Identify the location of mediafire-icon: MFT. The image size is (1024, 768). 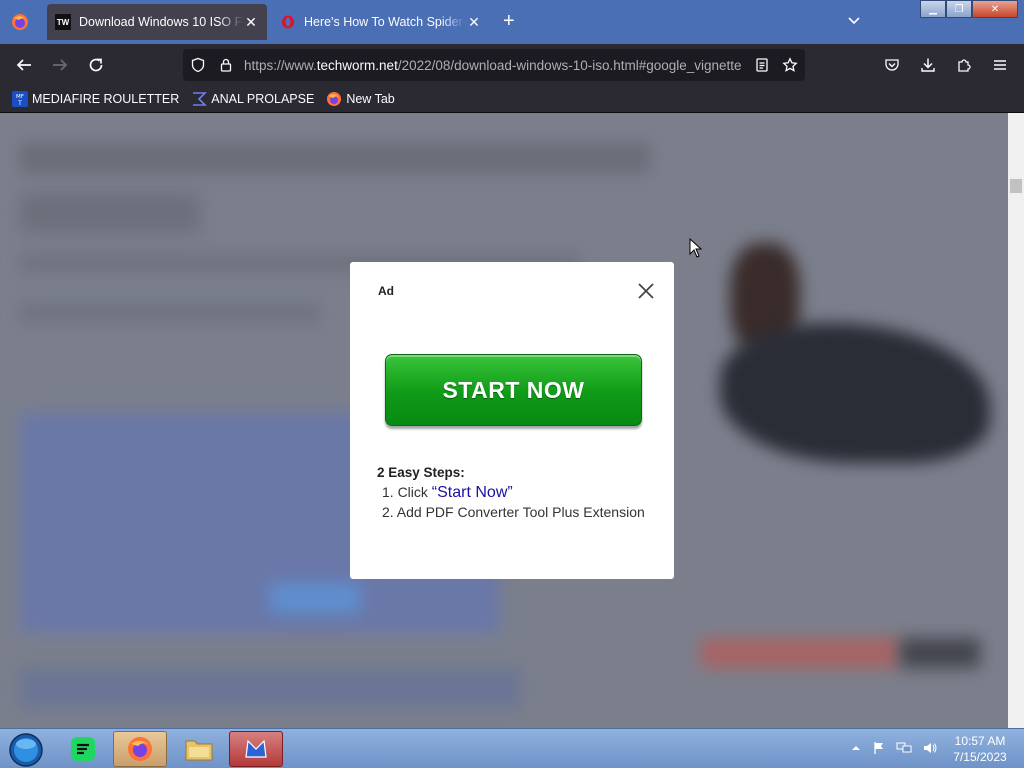
(20, 99).